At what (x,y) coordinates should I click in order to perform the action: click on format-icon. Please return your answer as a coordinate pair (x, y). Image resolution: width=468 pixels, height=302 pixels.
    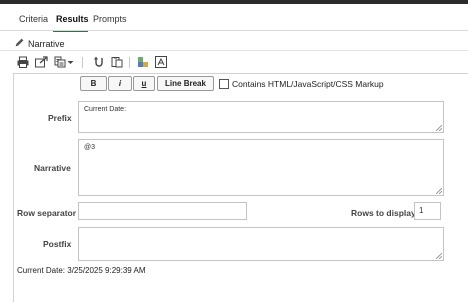
    Looking at the image, I should click on (60, 62).